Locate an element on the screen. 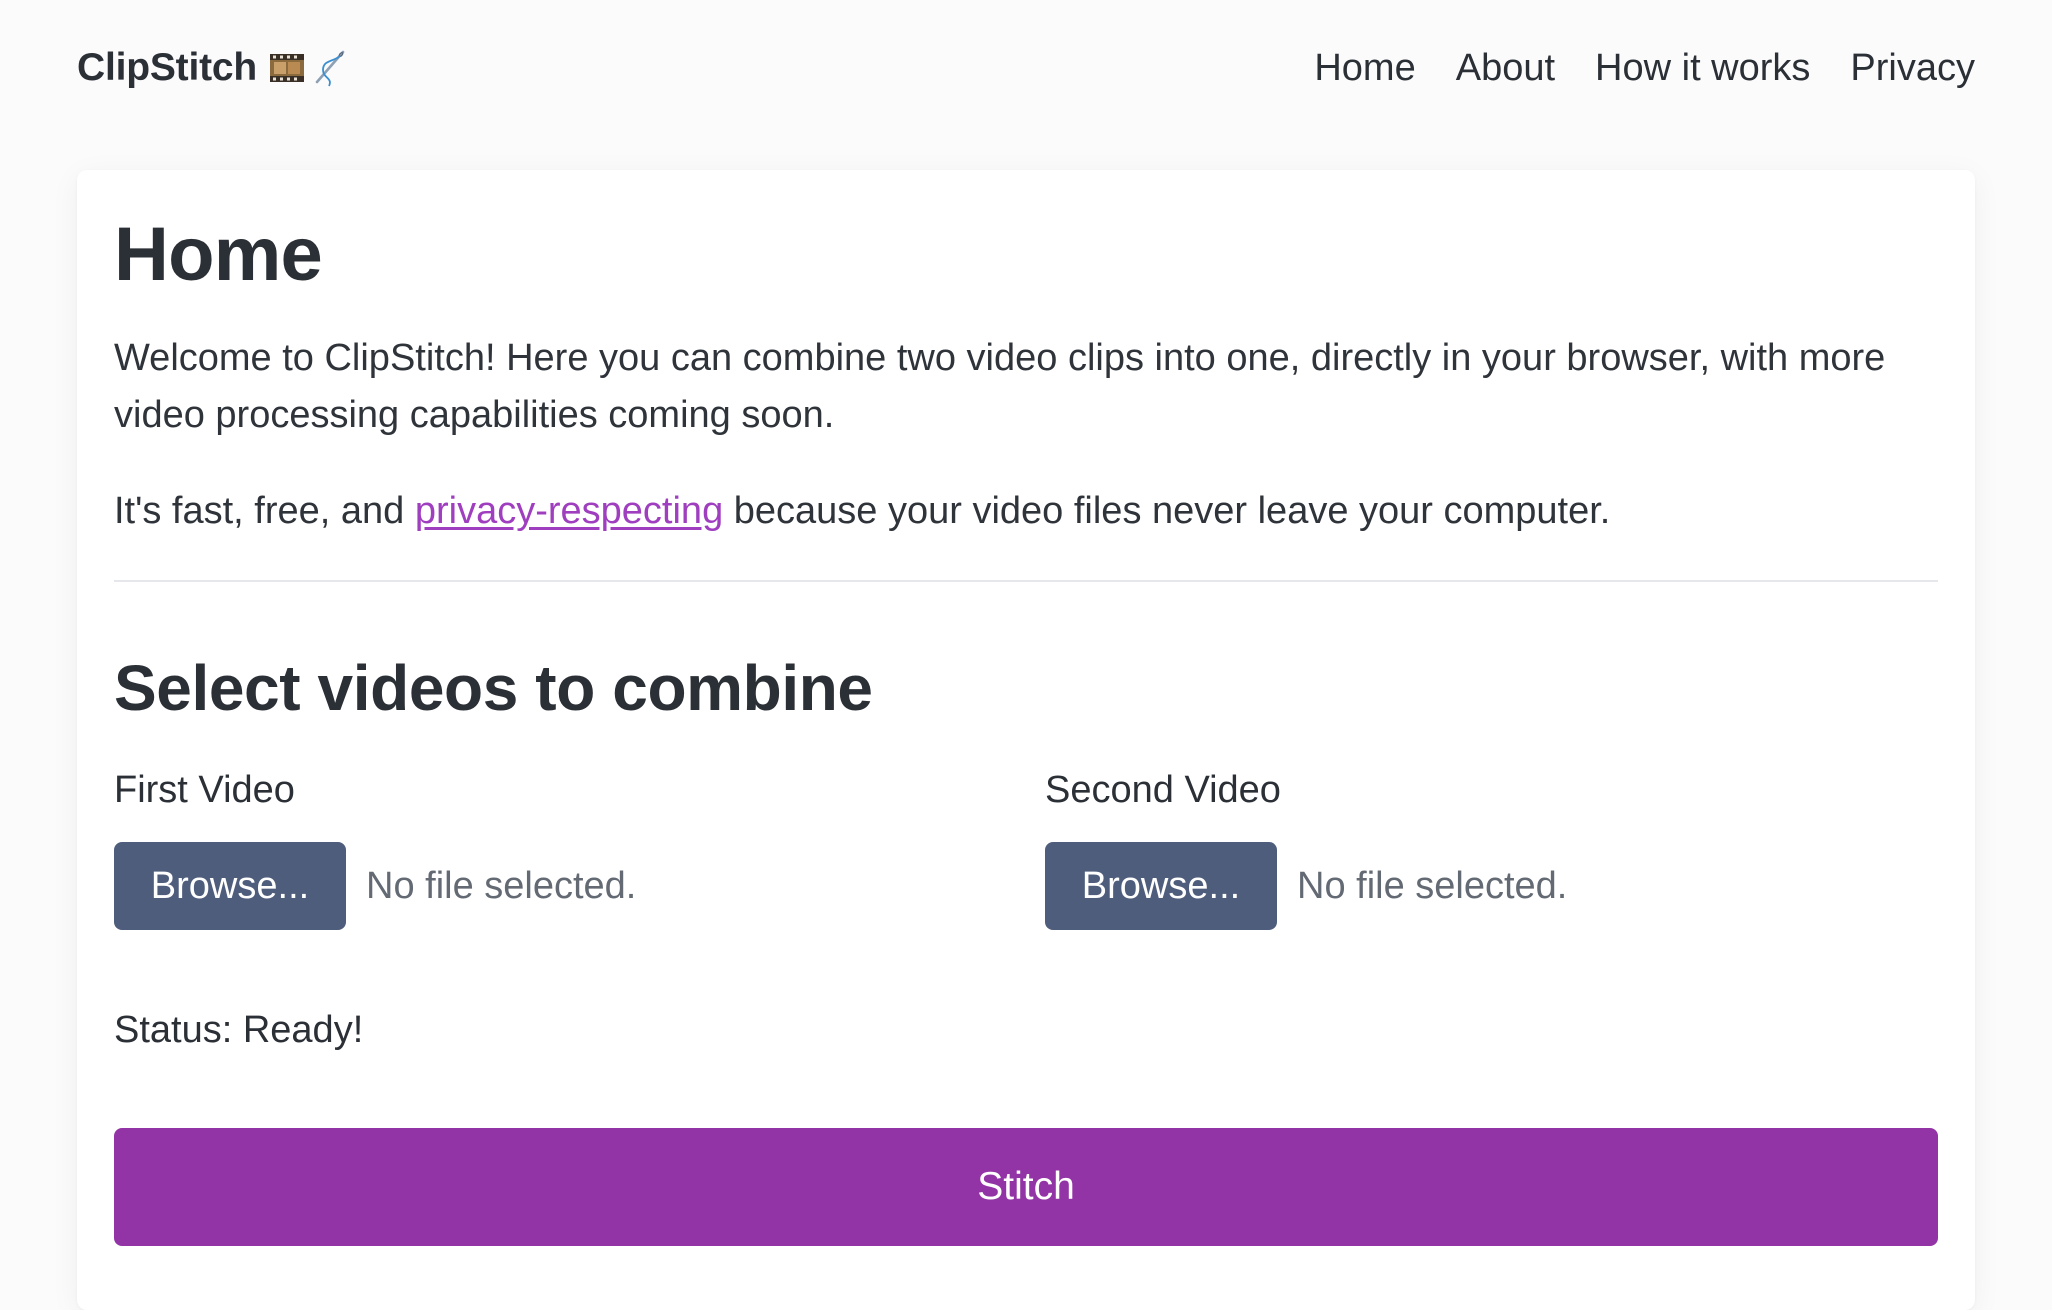  main-nav: Home About How it works Privacy is located at coordinates (1644, 68).